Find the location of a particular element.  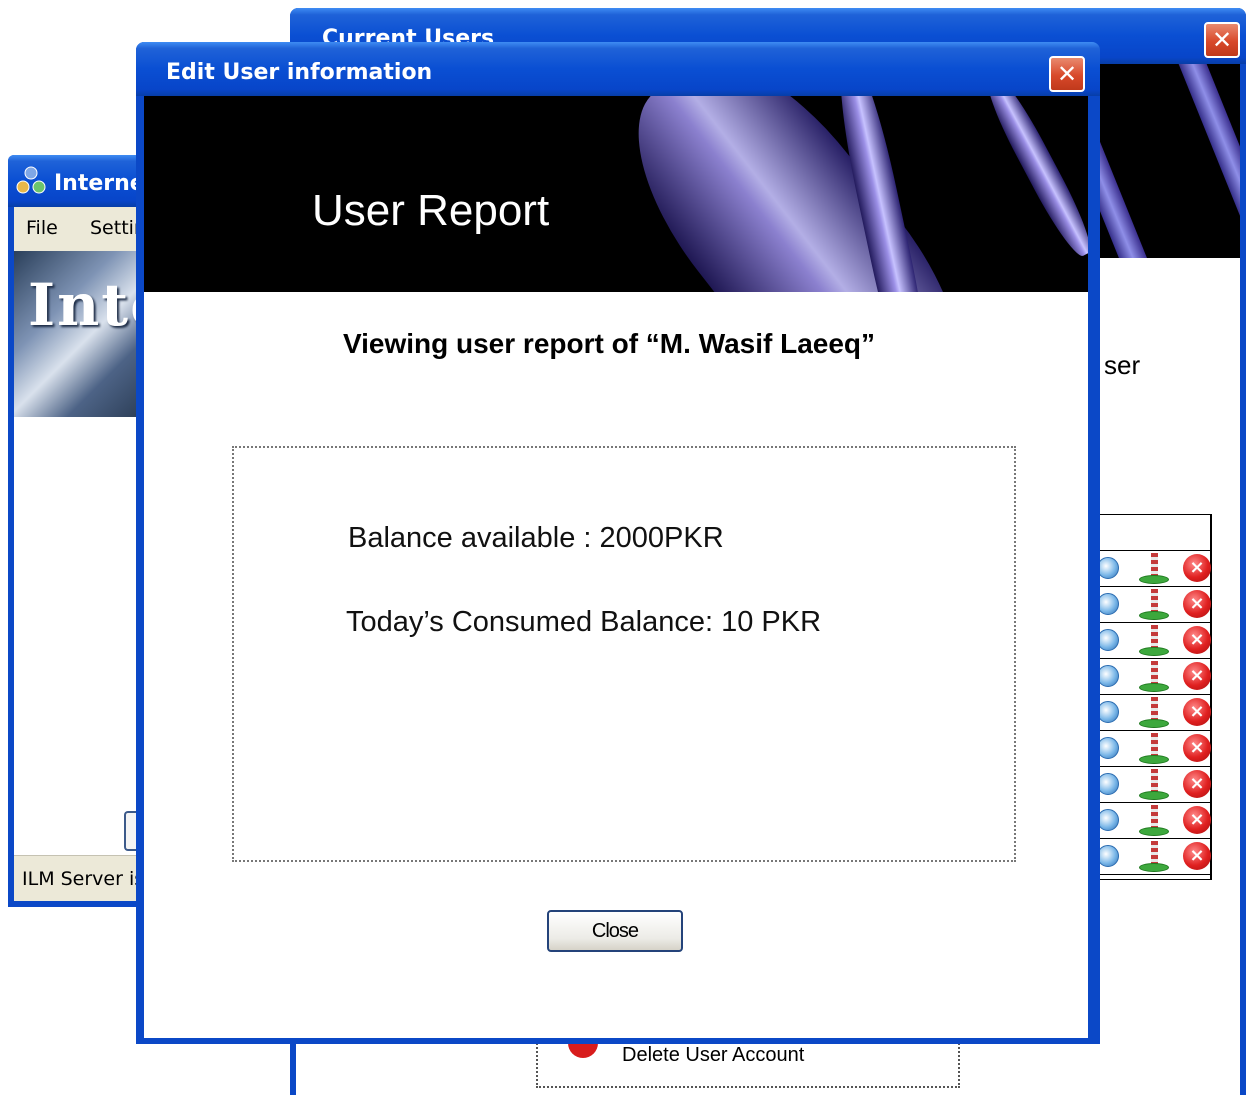

main-content-area is located at coordinates (77, 636).